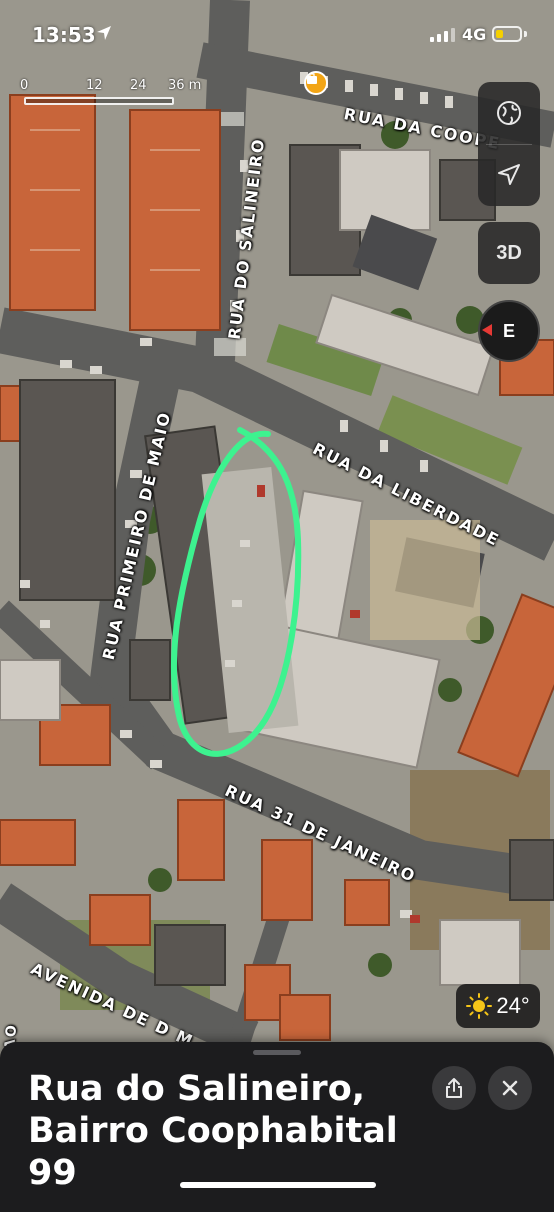 The height and width of the screenshot is (1212, 554). I want to click on view-3d-label: 3D, so click(509, 252).